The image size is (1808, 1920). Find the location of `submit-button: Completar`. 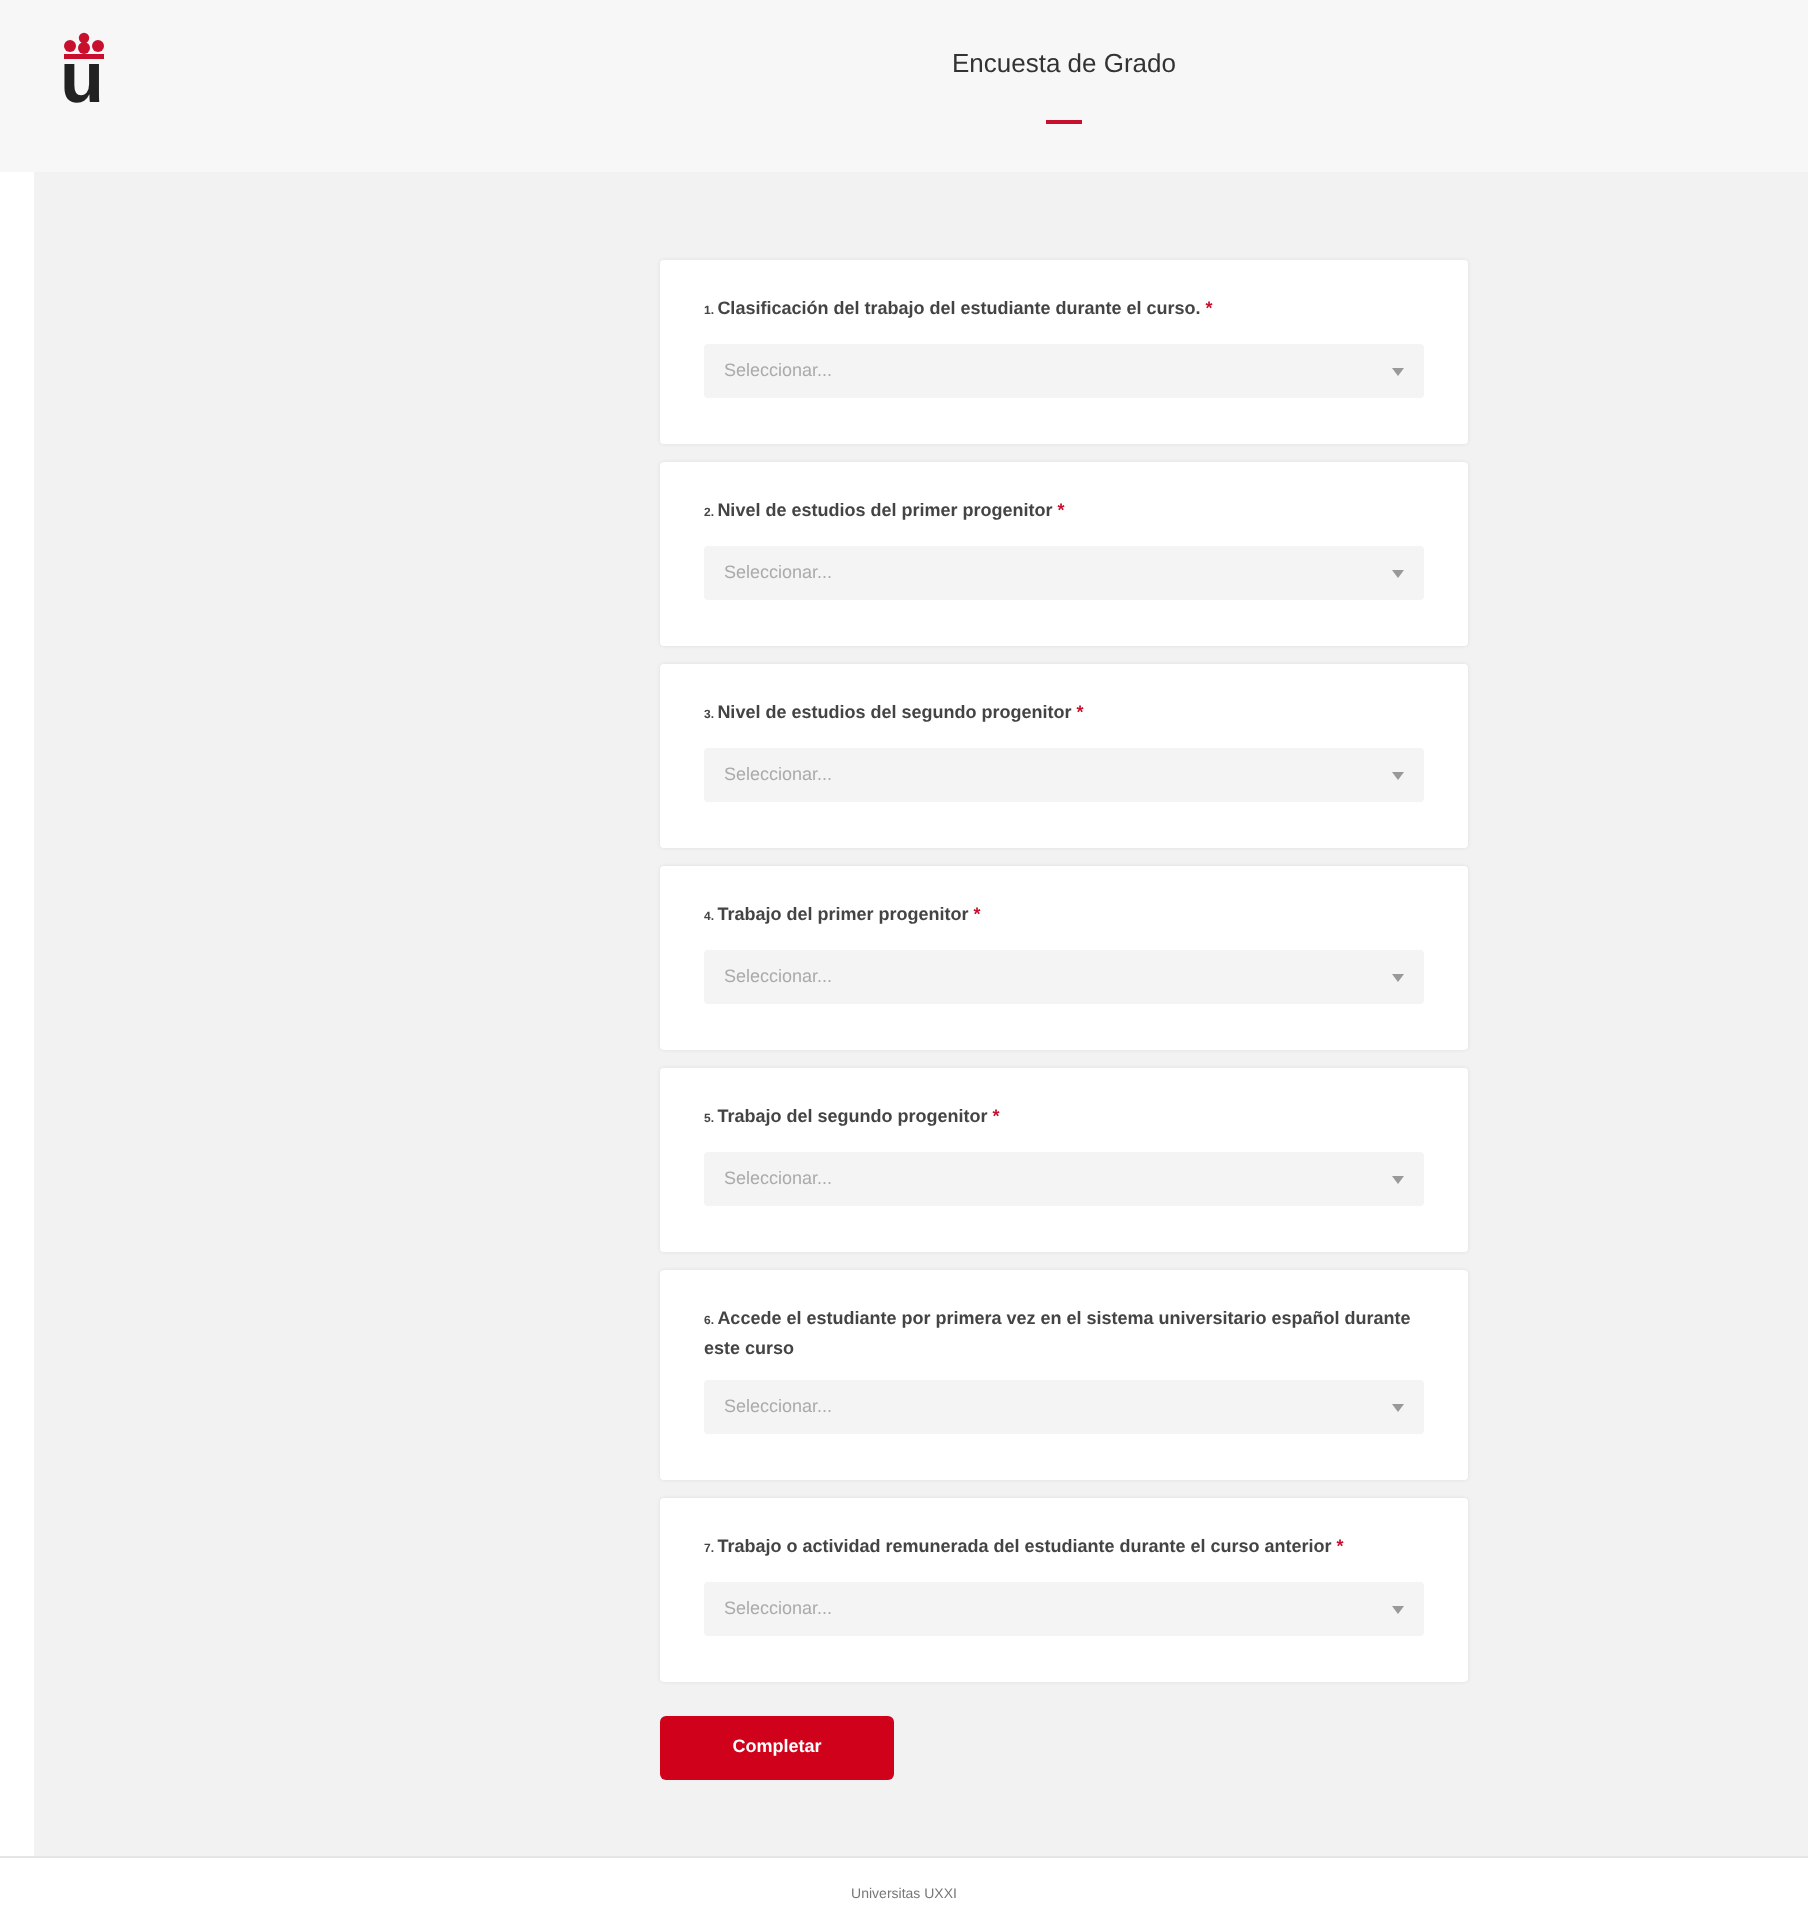

submit-button: Completar is located at coordinates (777, 1748).